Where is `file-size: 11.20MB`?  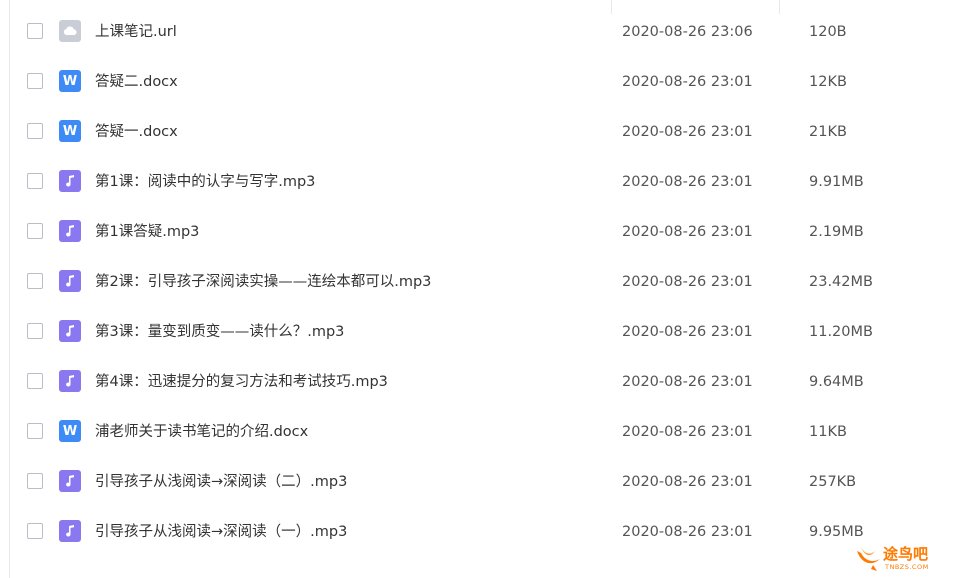
file-size: 11.20MB is located at coordinates (841, 332).